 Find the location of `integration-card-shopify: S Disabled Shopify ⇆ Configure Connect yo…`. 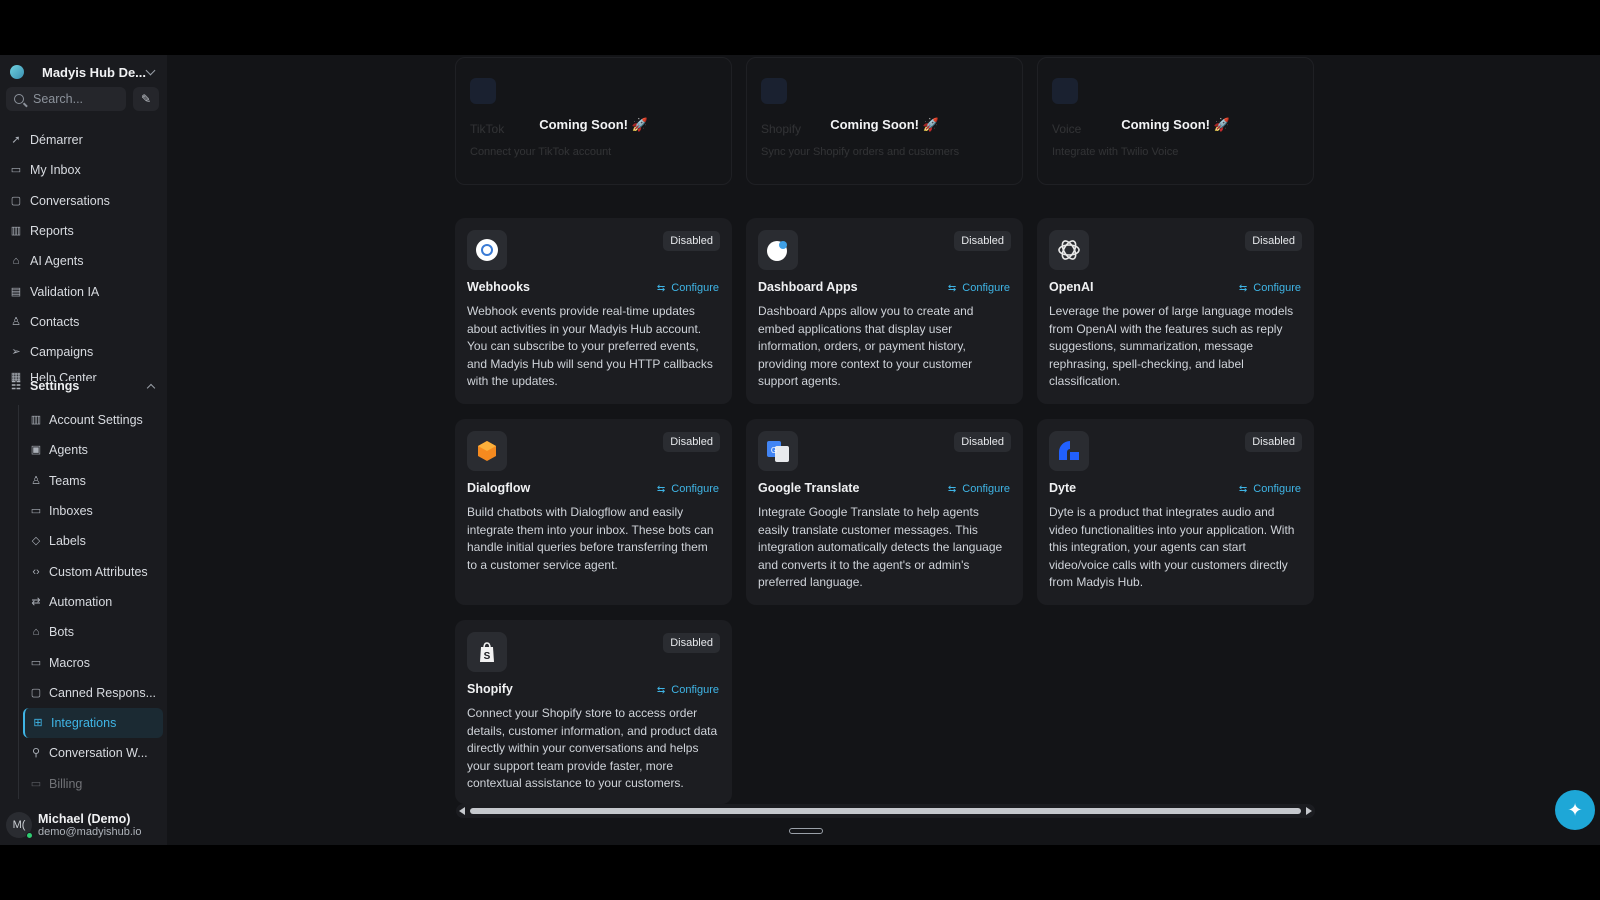

integration-card-shopify: S Disabled Shopify ⇆ Configure Connect yo… is located at coordinates (593, 712).